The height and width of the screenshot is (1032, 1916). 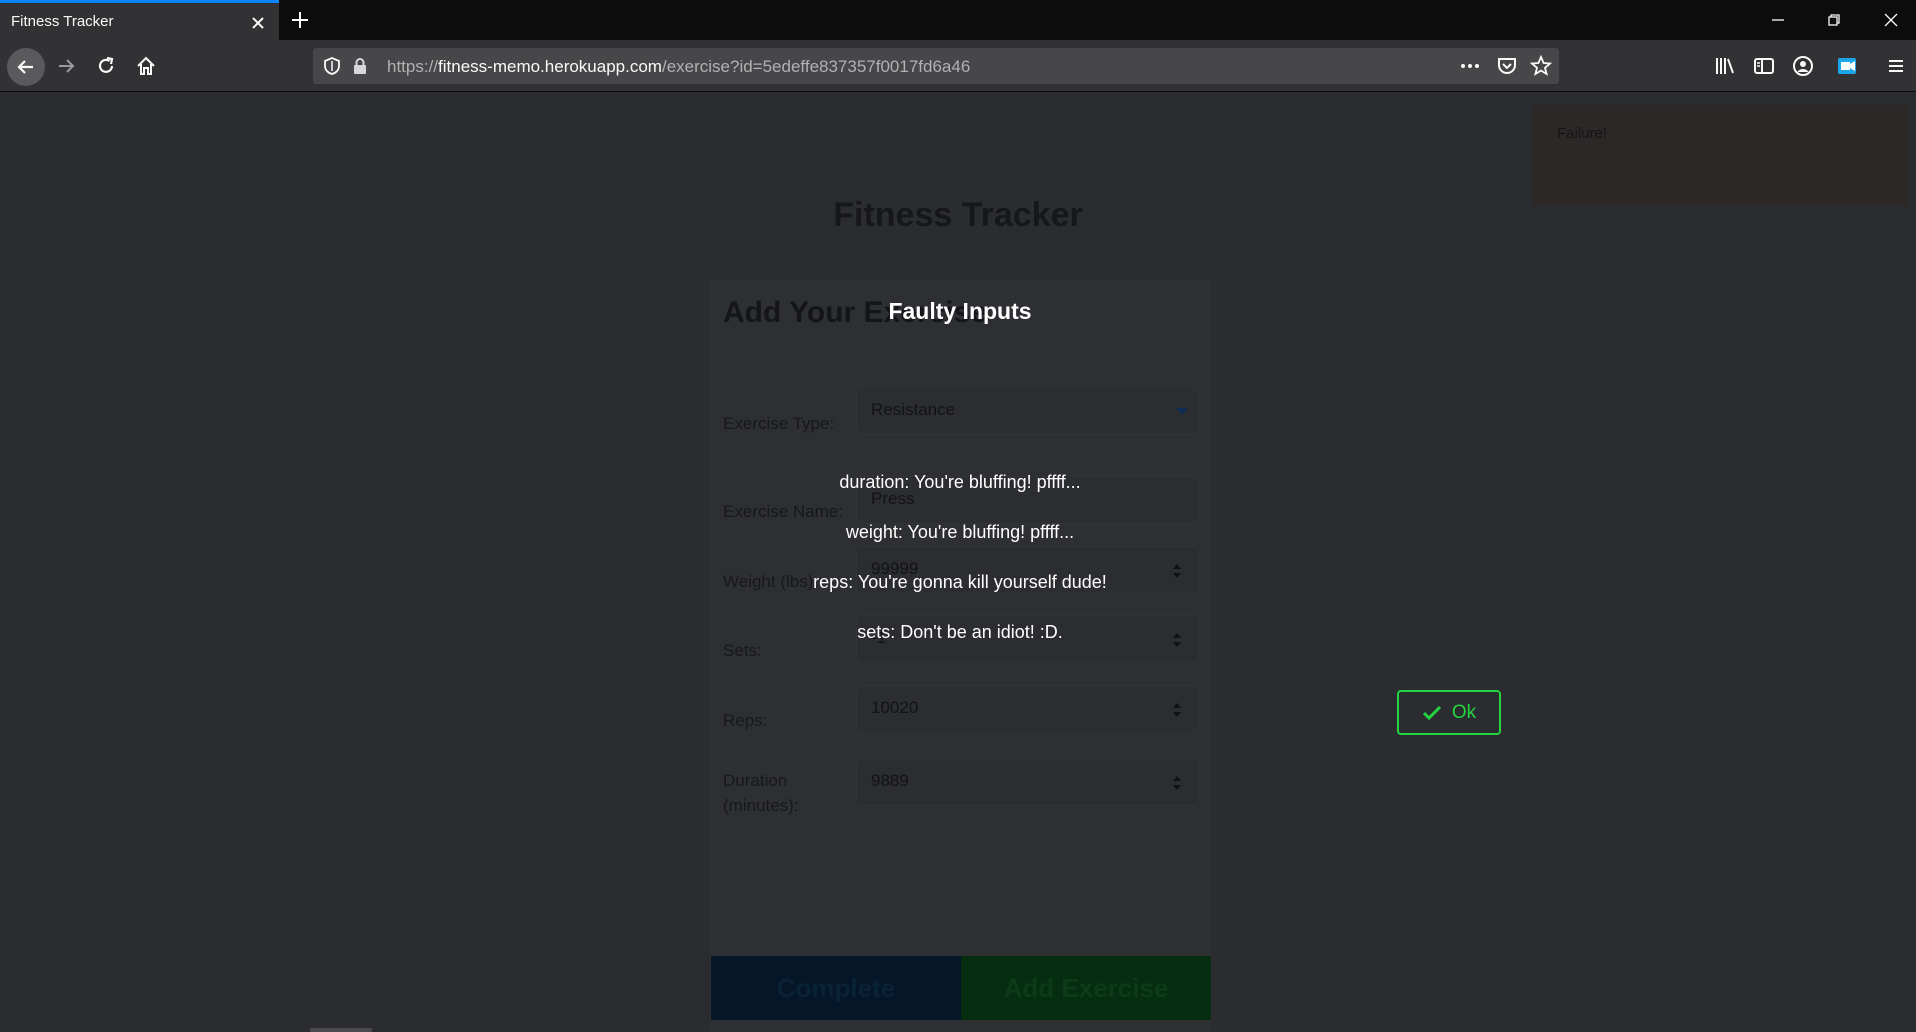 What do you see at coordinates (1764, 66) in the screenshot?
I see `sidebar-icon` at bounding box center [1764, 66].